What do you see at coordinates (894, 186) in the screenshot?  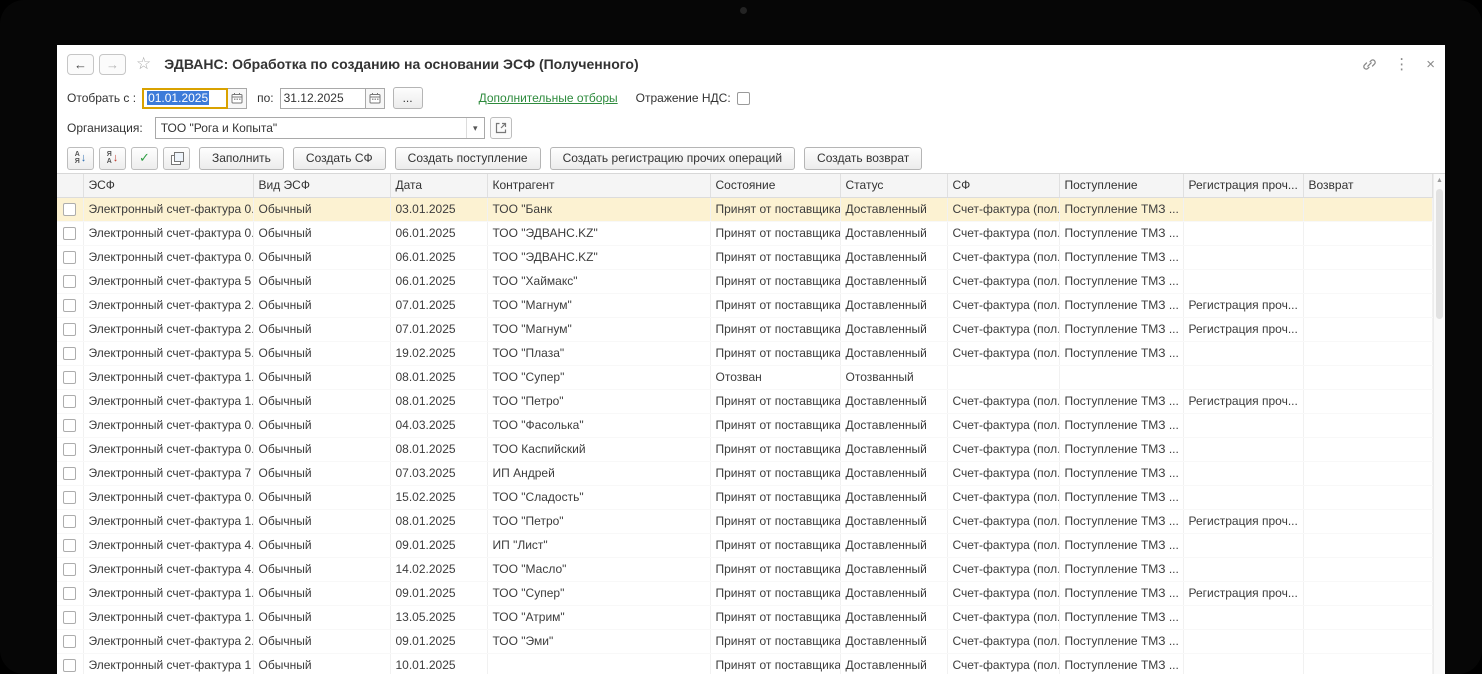 I see `column-header: Статус` at bounding box center [894, 186].